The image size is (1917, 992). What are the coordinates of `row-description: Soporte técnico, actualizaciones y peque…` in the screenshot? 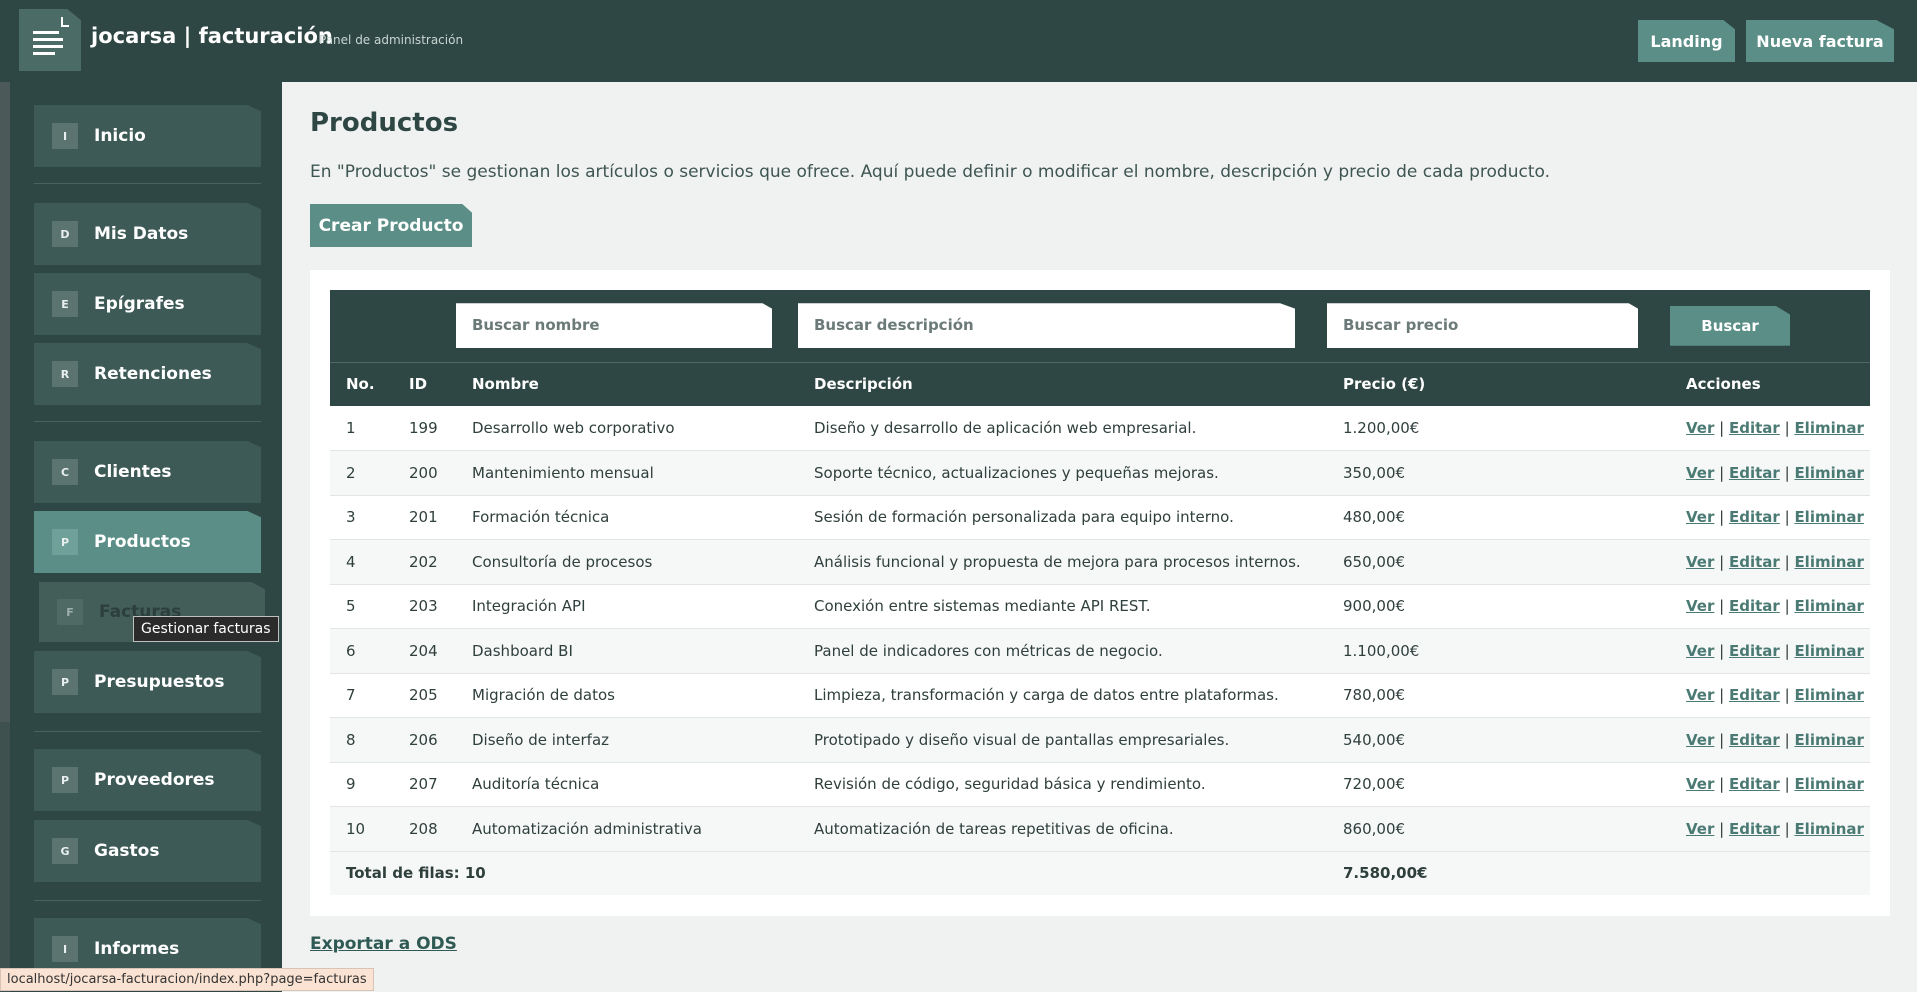 It's located at (1062, 473).